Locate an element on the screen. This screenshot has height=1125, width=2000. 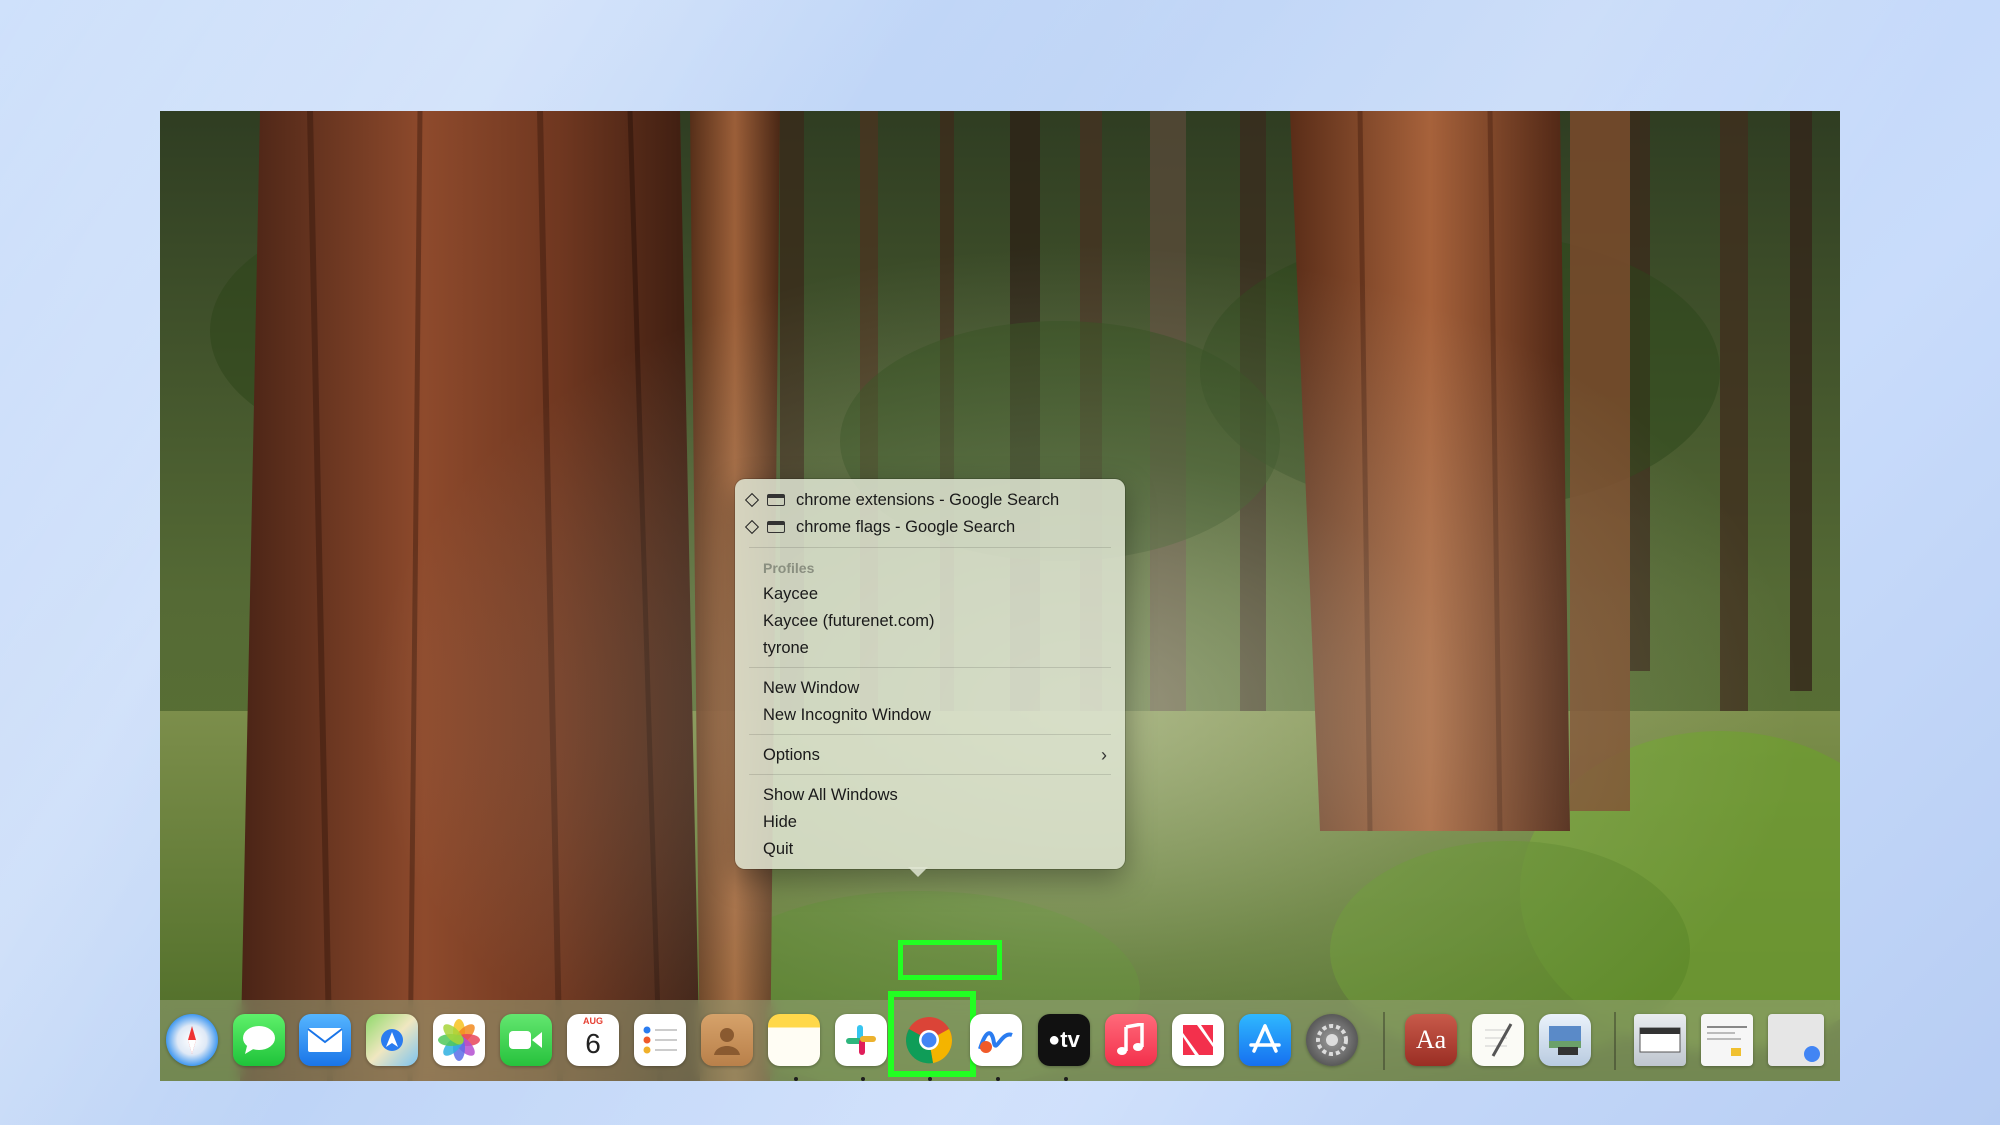
menu-window-item-flags: chrome flags - Google Search is located at coordinates (880, 527).